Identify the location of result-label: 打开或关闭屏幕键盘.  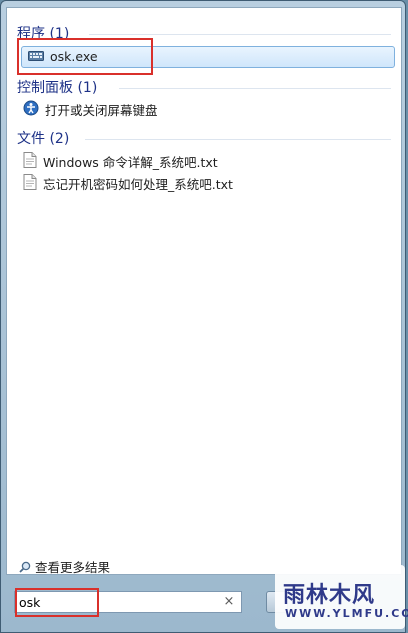
(101, 110).